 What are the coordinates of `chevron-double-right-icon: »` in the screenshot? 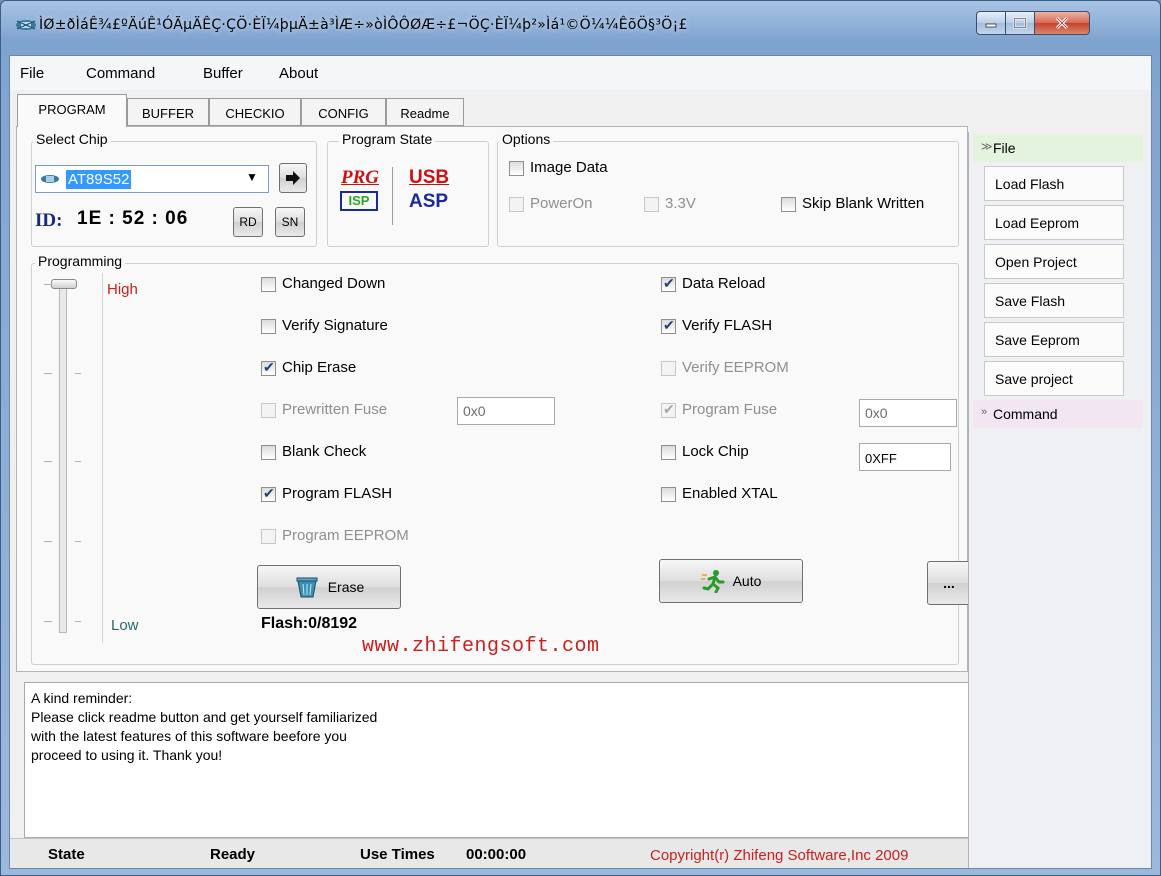 It's located at (984, 412).